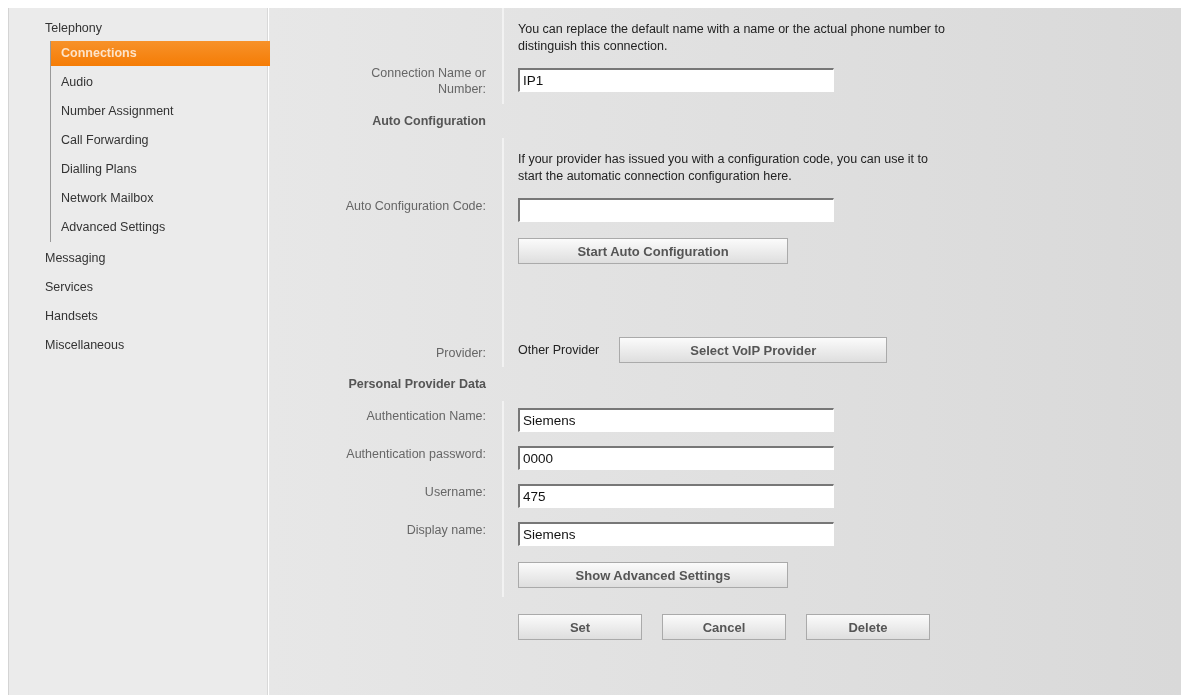 The height and width of the screenshot is (695, 1181). What do you see at coordinates (429, 121) in the screenshot?
I see `section-title: Auto Configuration` at bounding box center [429, 121].